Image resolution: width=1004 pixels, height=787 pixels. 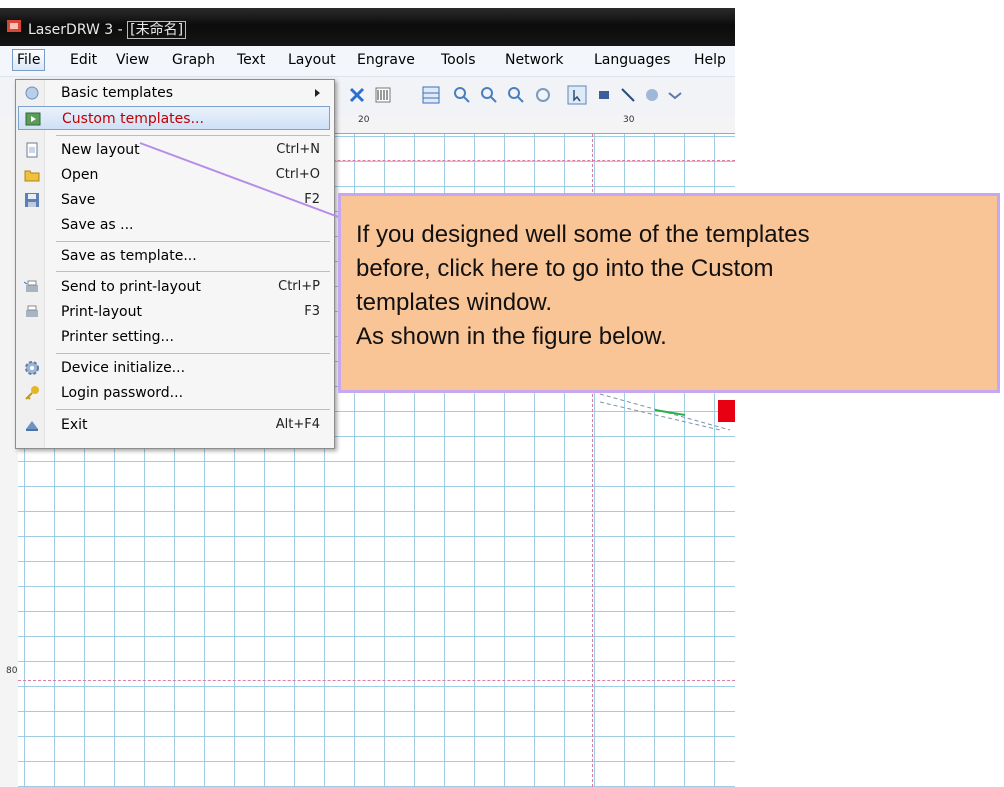 What do you see at coordinates (12, 671) in the screenshot?
I see `ruler-mark: 80` at bounding box center [12, 671].